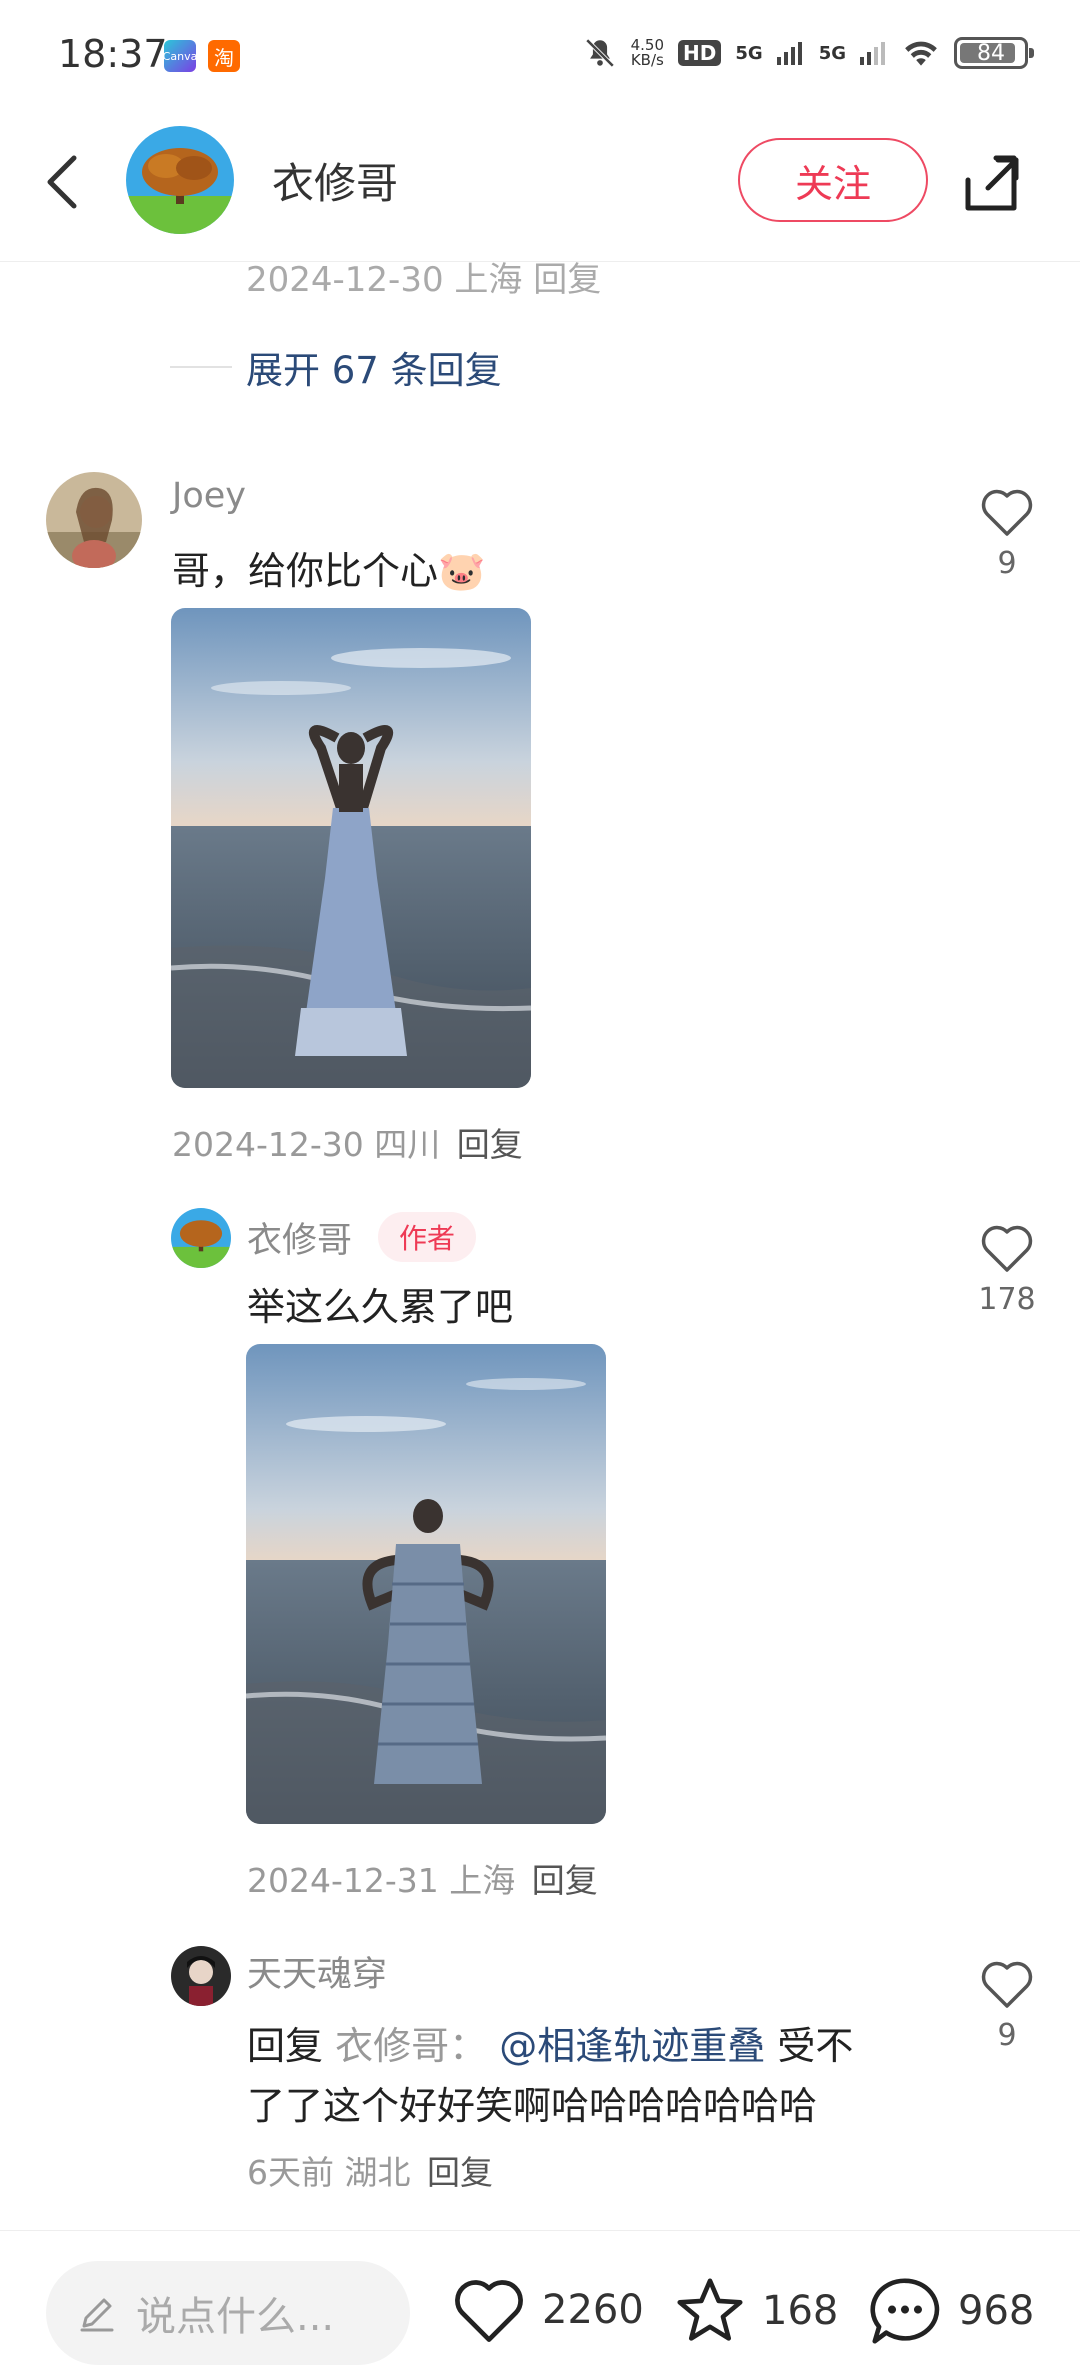 This screenshot has width=1080, height=2376. I want to click on beach-puffer-dress-photo, so click(426, 1584).